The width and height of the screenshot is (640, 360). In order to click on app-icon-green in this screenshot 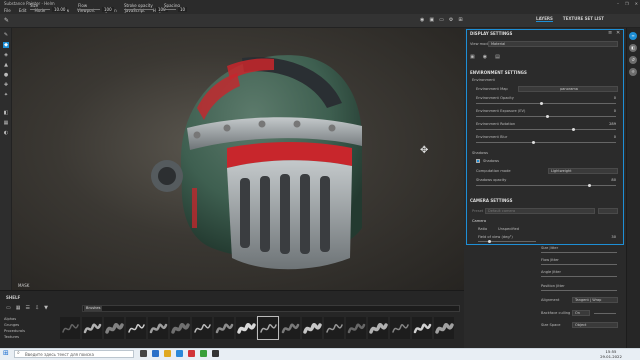, I will do `click(203, 353)`.